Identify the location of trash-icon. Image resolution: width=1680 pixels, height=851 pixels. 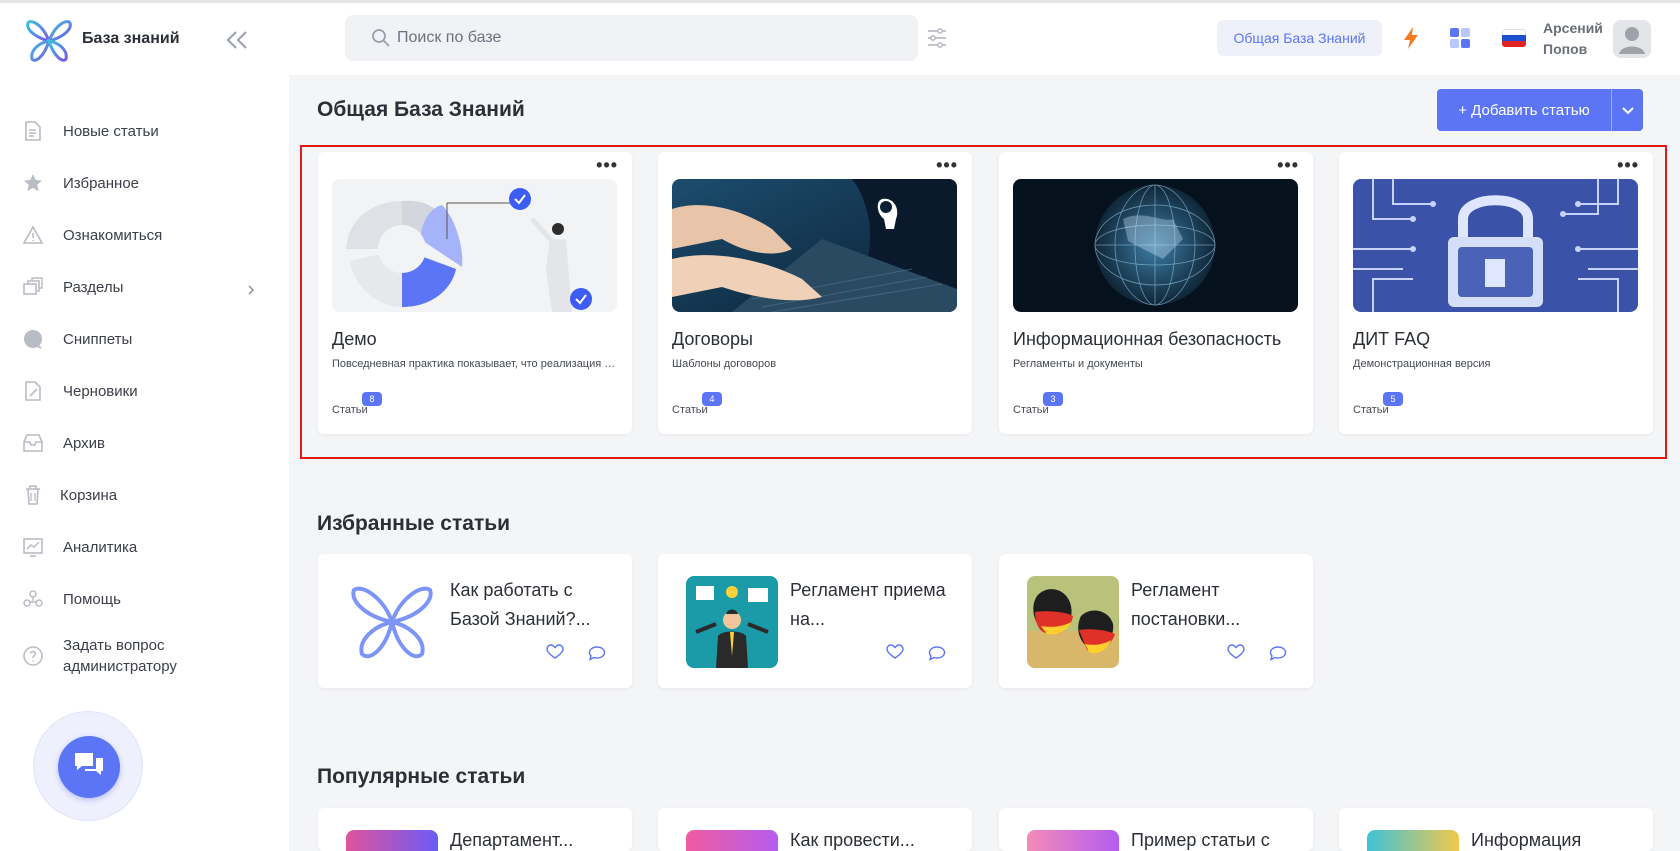
(33, 495).